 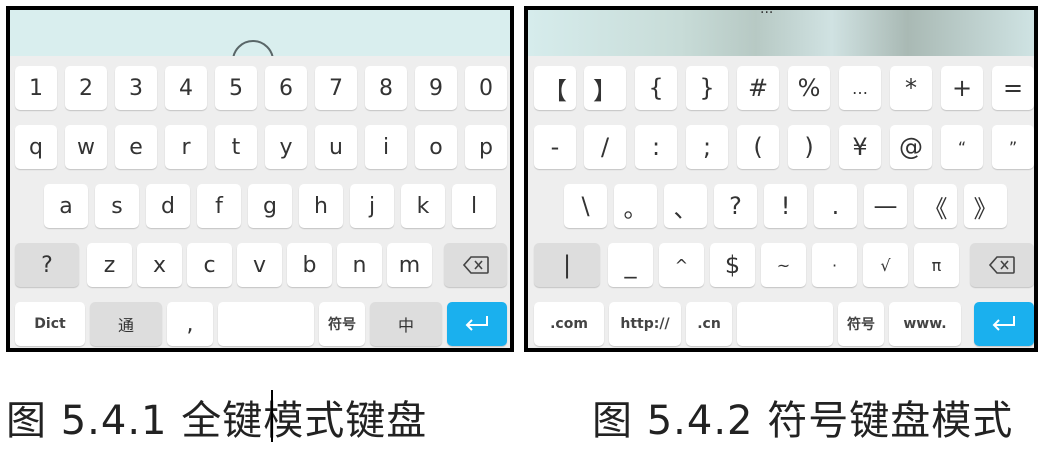 What do you see at coordinates (885, 206) in the screenshot?
I see `key-dash: —` at bounding box center [885, 206].